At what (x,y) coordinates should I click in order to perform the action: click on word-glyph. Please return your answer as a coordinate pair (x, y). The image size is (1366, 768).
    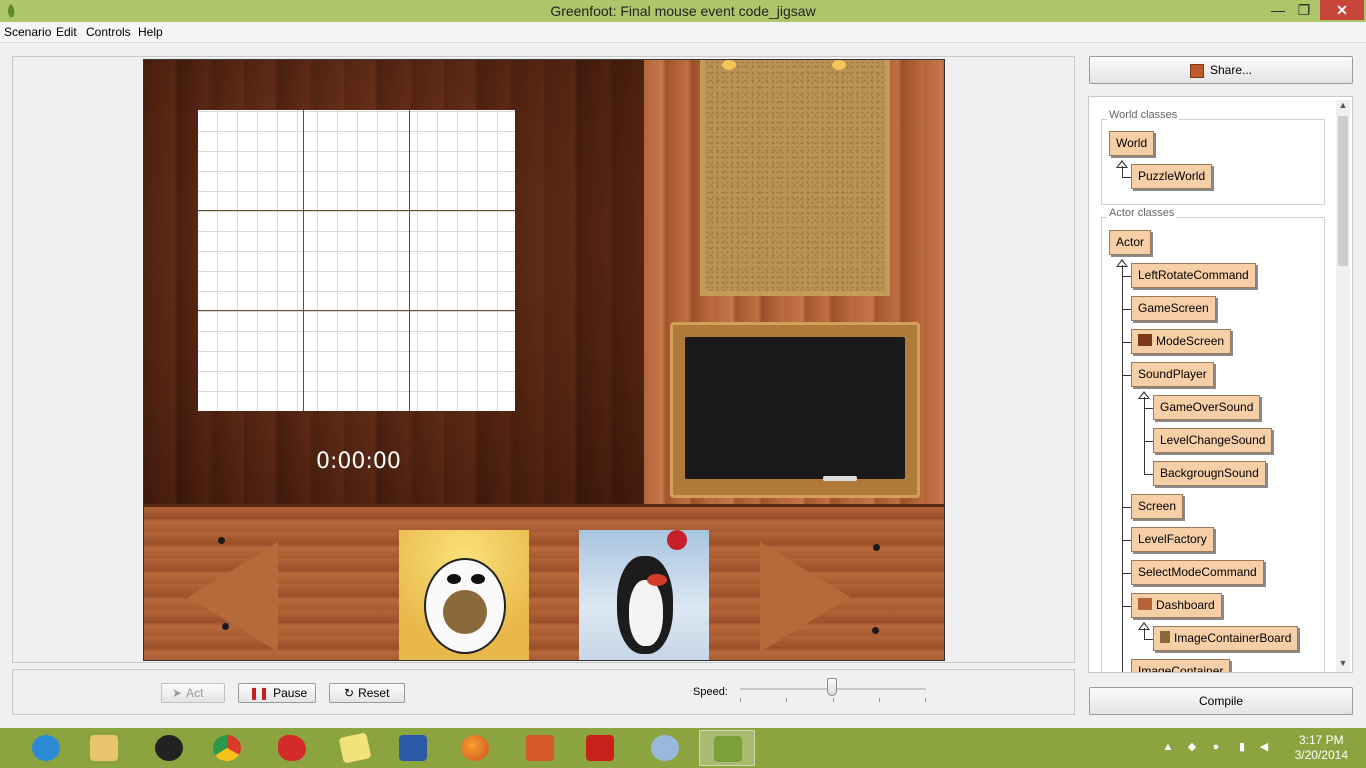
    Looking at the image, I should click on (413, 748).